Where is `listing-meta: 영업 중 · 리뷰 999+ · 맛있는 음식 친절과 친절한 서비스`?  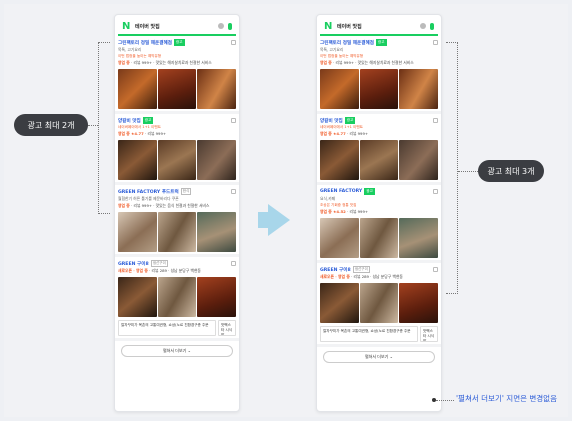
listing-meta: 영업 중 · 리뷰 999+ · 맛있는 음식 친절과 친절한 서비스 is located at coordinates (164, 205).